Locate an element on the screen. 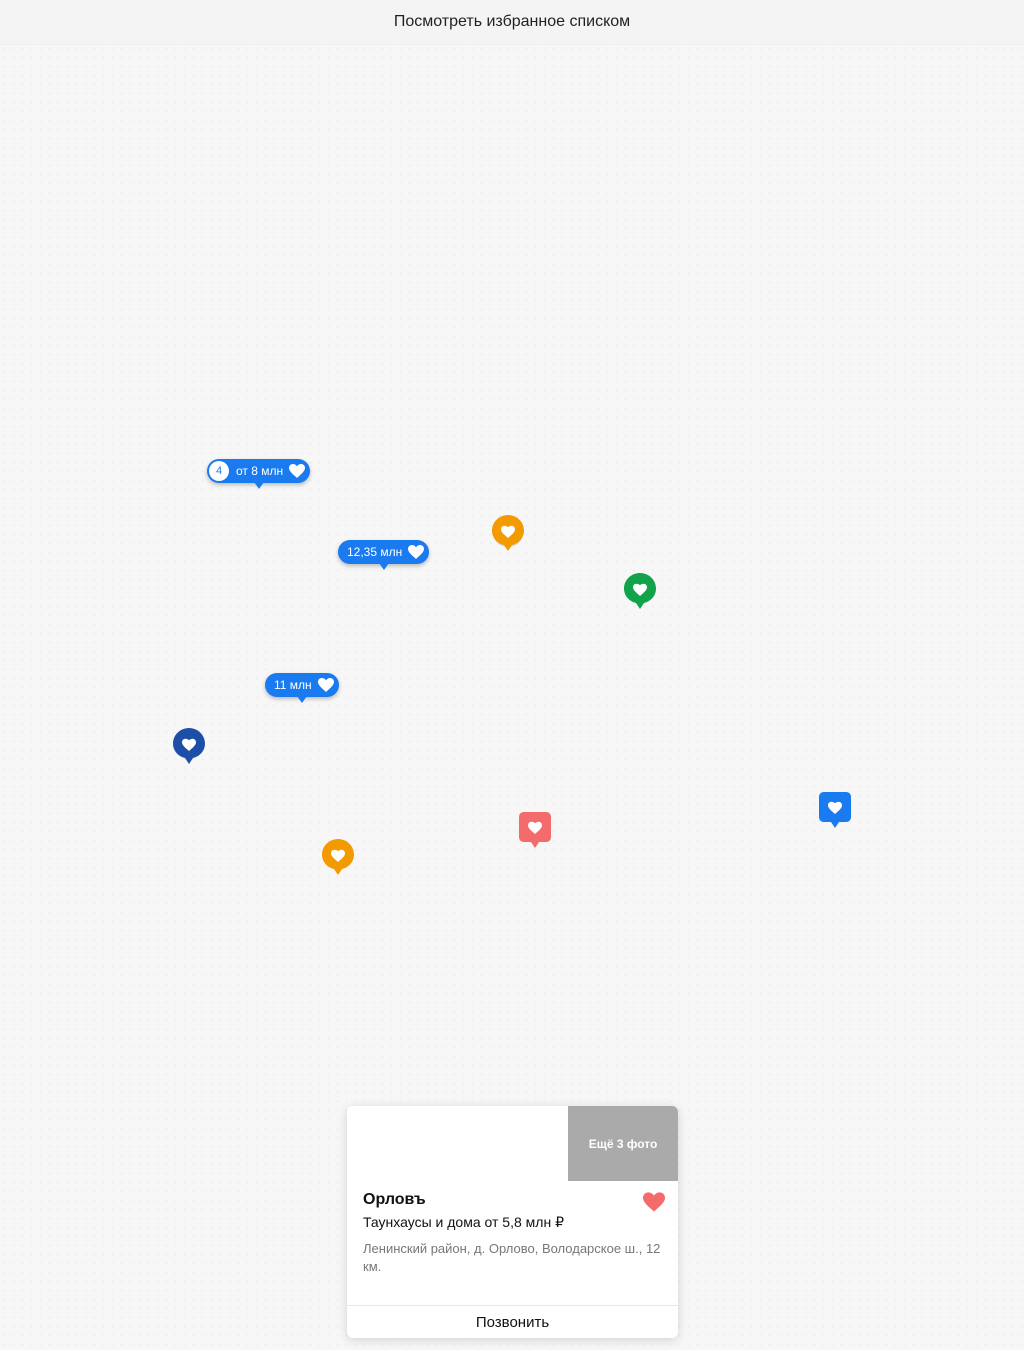 This screenshot has height=1350, width=1024. price-marker: 11 млн is located at coordinates (302, 688).